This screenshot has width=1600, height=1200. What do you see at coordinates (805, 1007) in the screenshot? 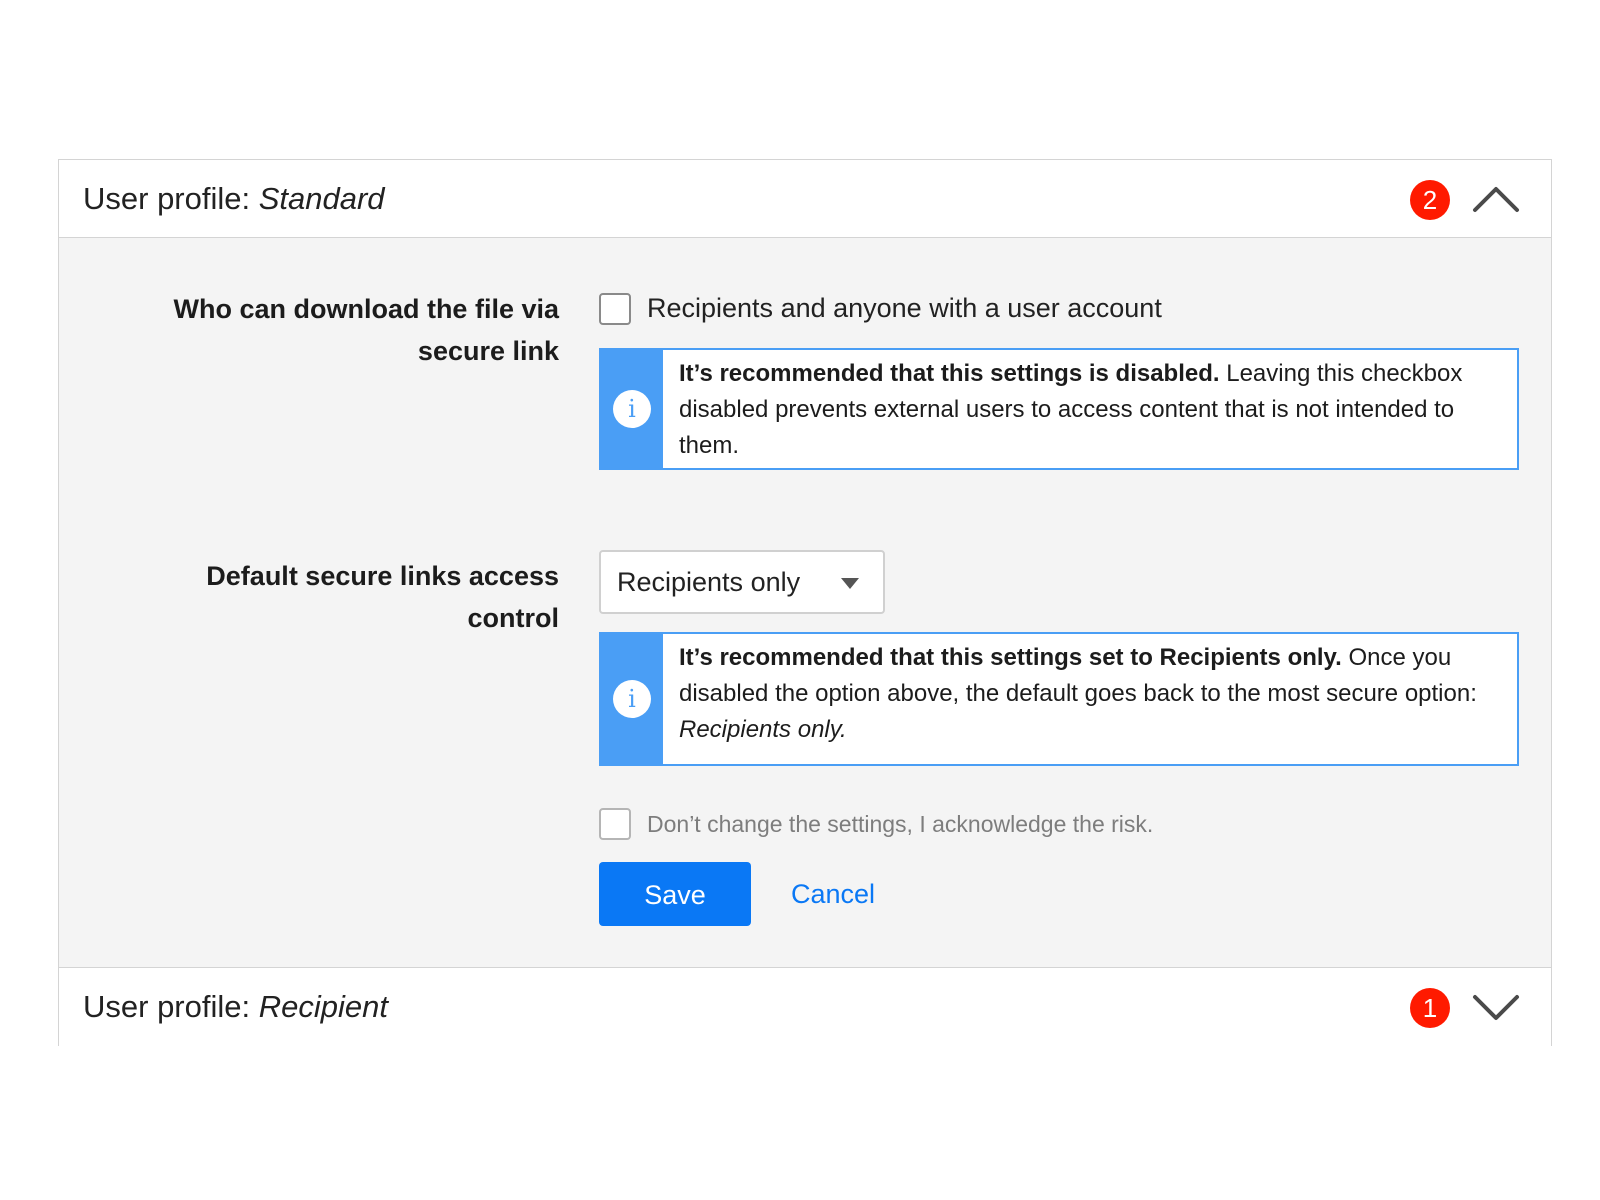
I see `accordion-header-recipient: User profile: Recipient 1` at bounding box center [805, 1007].